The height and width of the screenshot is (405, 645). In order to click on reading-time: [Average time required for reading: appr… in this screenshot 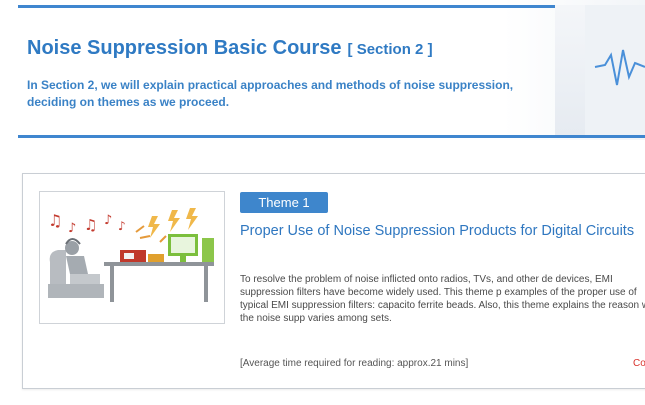, I will do `click(354, 363)`.